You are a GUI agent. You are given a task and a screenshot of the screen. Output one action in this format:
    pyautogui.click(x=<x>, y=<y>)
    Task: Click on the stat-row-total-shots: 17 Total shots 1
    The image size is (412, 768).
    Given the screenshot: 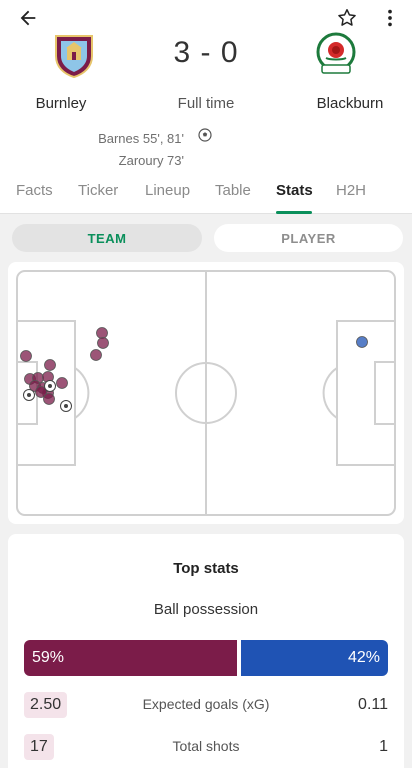 What is the action you would take?
    pyautogui.click(x=206, y=748)
    